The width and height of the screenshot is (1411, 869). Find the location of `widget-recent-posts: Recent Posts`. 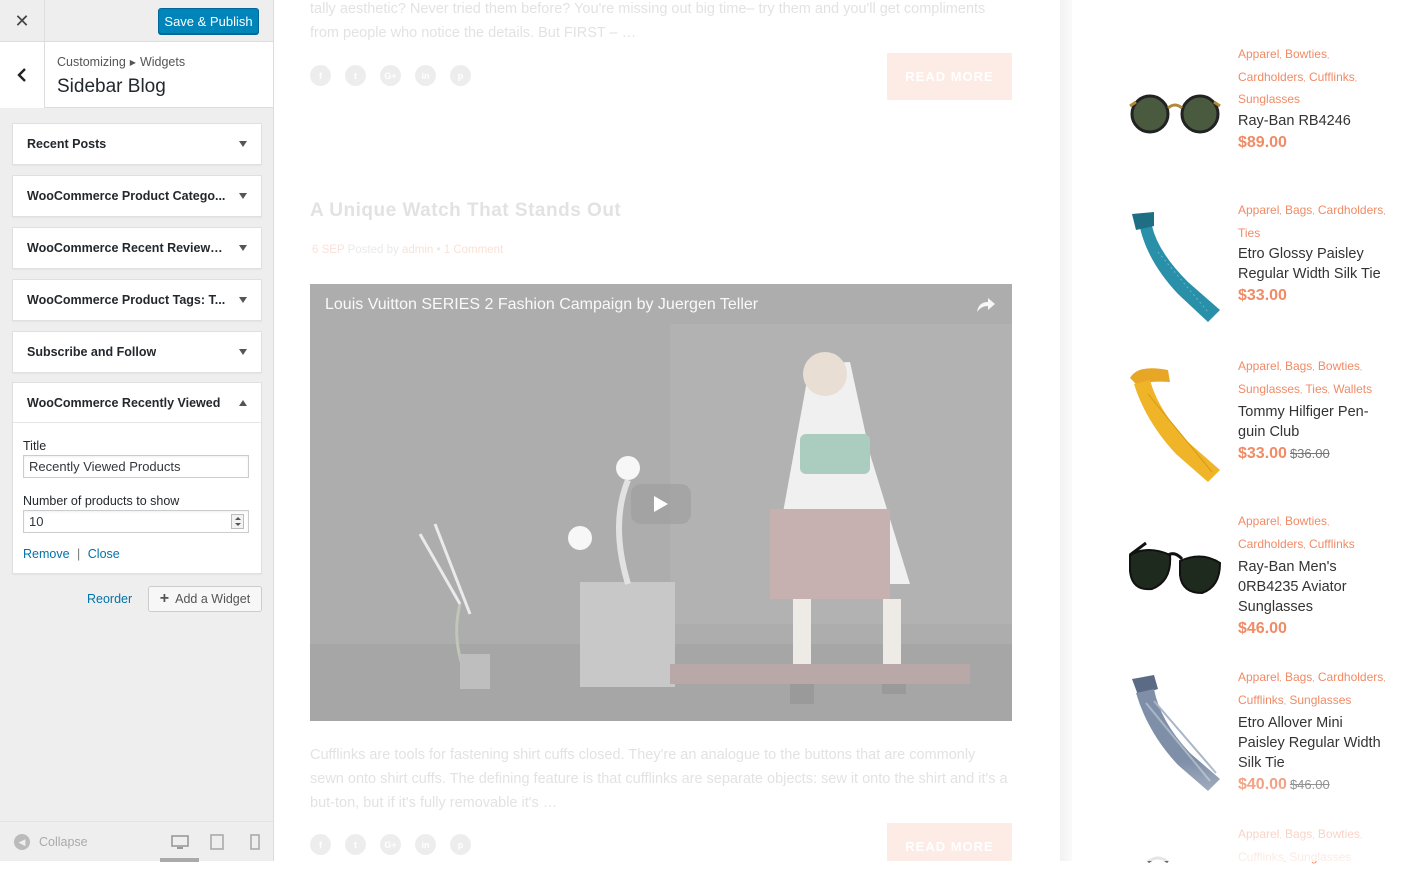

widget-recent-posts: Recent Posts is located at coordinates (137, 144).